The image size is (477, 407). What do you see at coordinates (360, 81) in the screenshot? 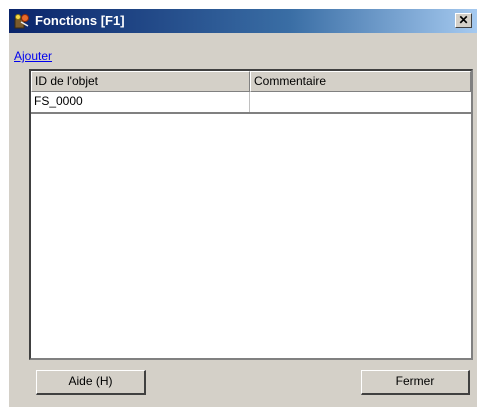
I see `column-header-comment: Commentaire` at bounding box center [360, 81].